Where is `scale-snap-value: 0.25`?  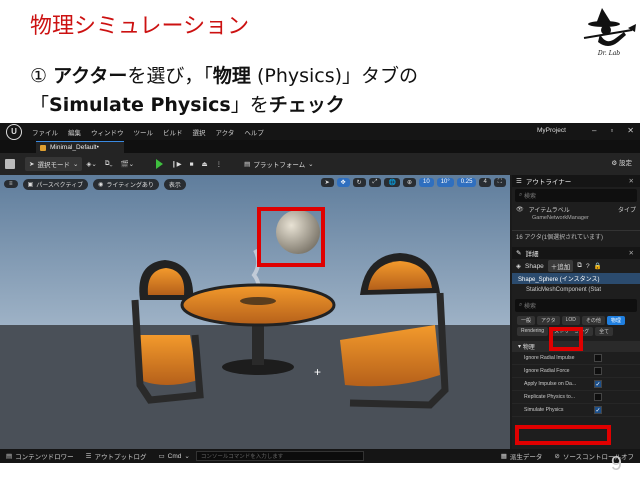
scale-snap-value: 0.25 is located at coordinates (466, 182).